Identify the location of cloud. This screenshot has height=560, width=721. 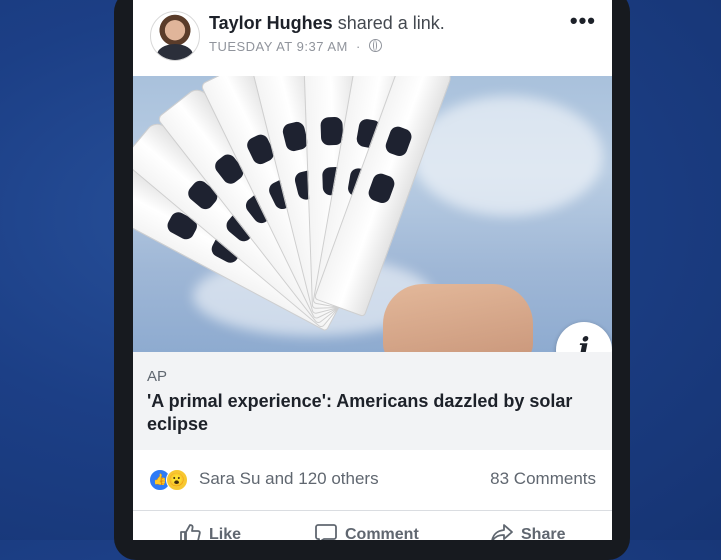
(508, 156).